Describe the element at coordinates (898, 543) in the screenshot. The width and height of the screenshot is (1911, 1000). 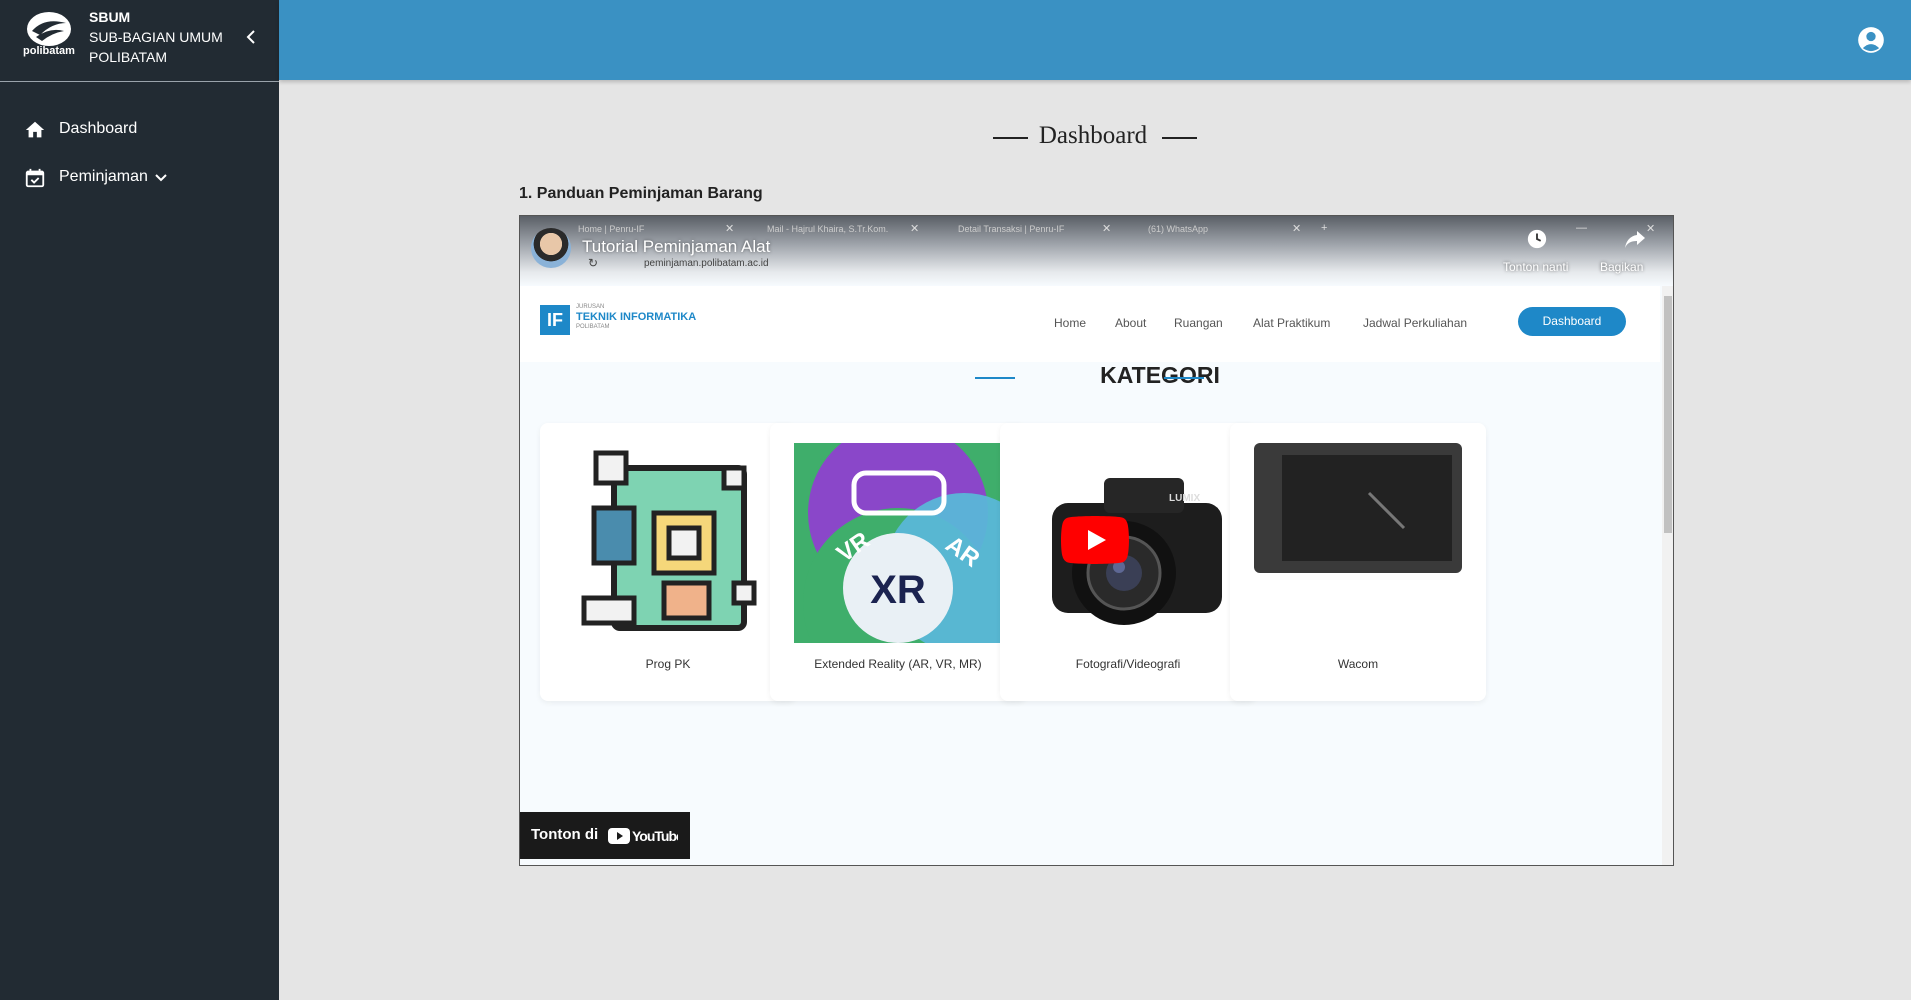
I see `xr-venn-image: VR XR AR` at that location.